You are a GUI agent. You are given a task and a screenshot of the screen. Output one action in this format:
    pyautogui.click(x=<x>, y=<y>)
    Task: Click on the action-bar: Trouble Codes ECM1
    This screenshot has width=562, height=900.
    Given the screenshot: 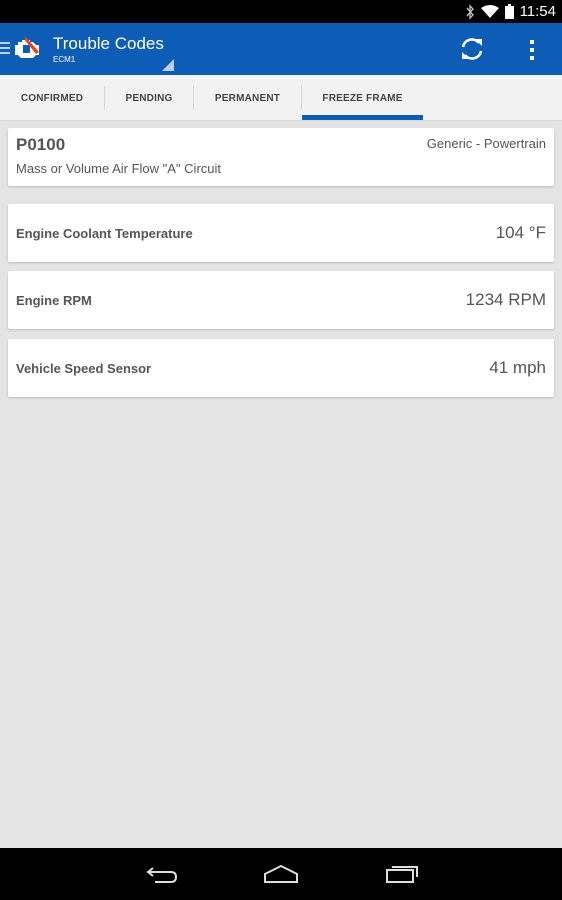 What is the action you would take?
    pyautogui.click(x=281, y=49)
    